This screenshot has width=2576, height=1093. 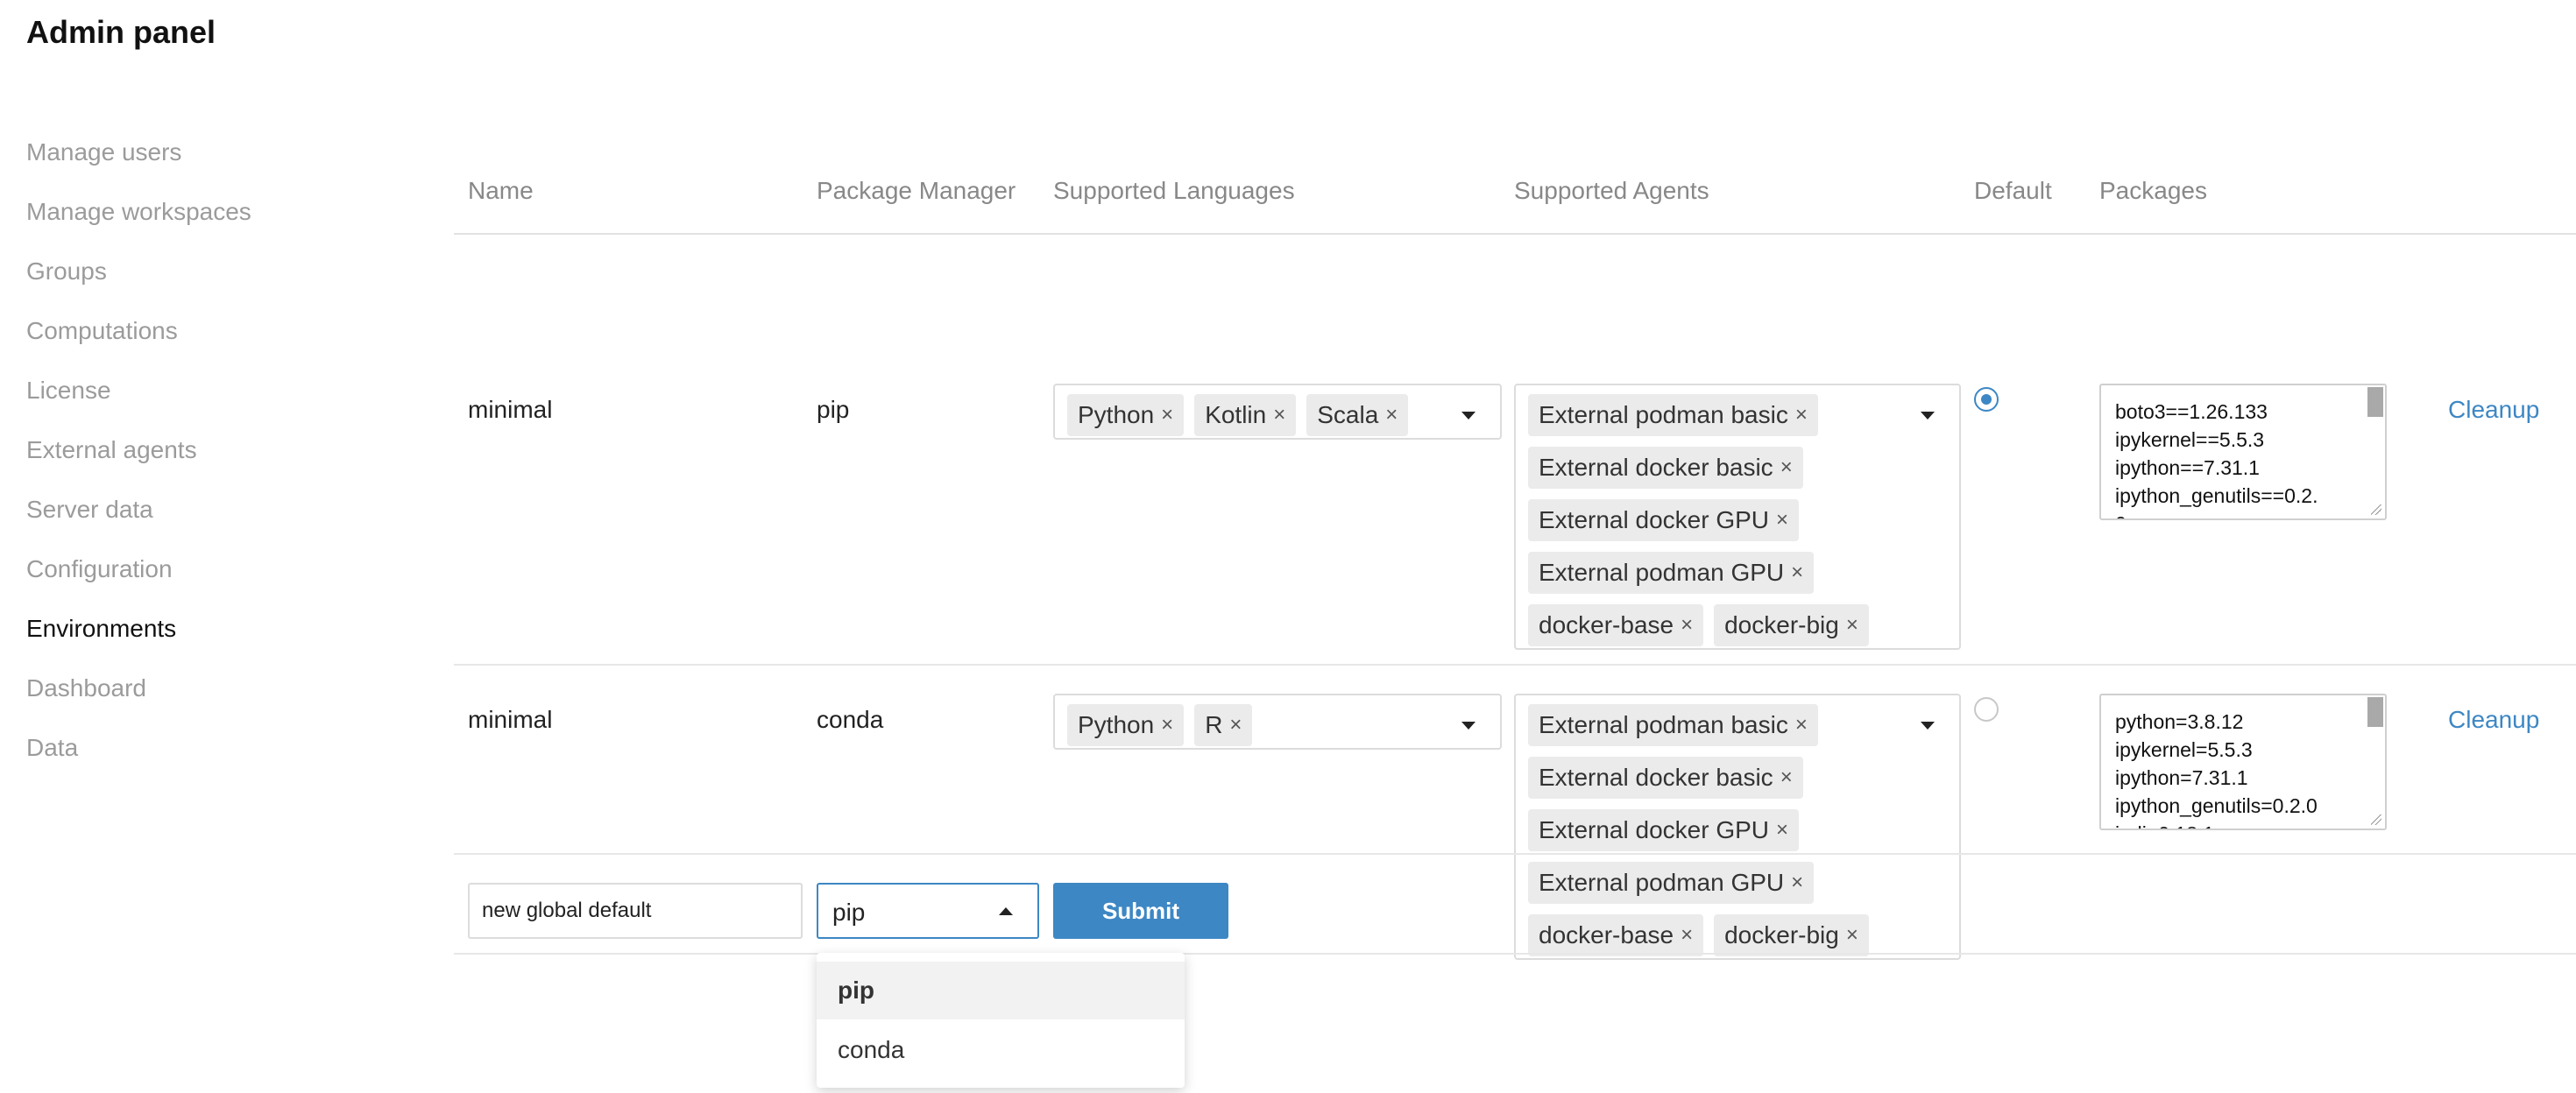 What do you see at coordinates (1223, 725) in the screenshot?
I see `language-tag: R ×` at bounding box center [1223, 725].